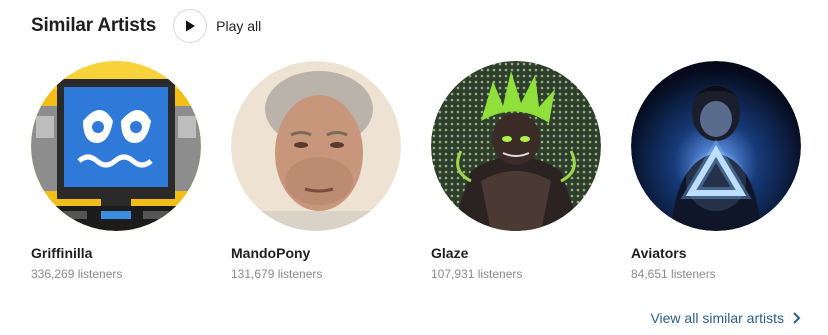 The height and width of the screenshot is (335, 828). Describe the element at coordinates (94, 25) in the screenshot. I see `section-title: Similar Artists` at that location.